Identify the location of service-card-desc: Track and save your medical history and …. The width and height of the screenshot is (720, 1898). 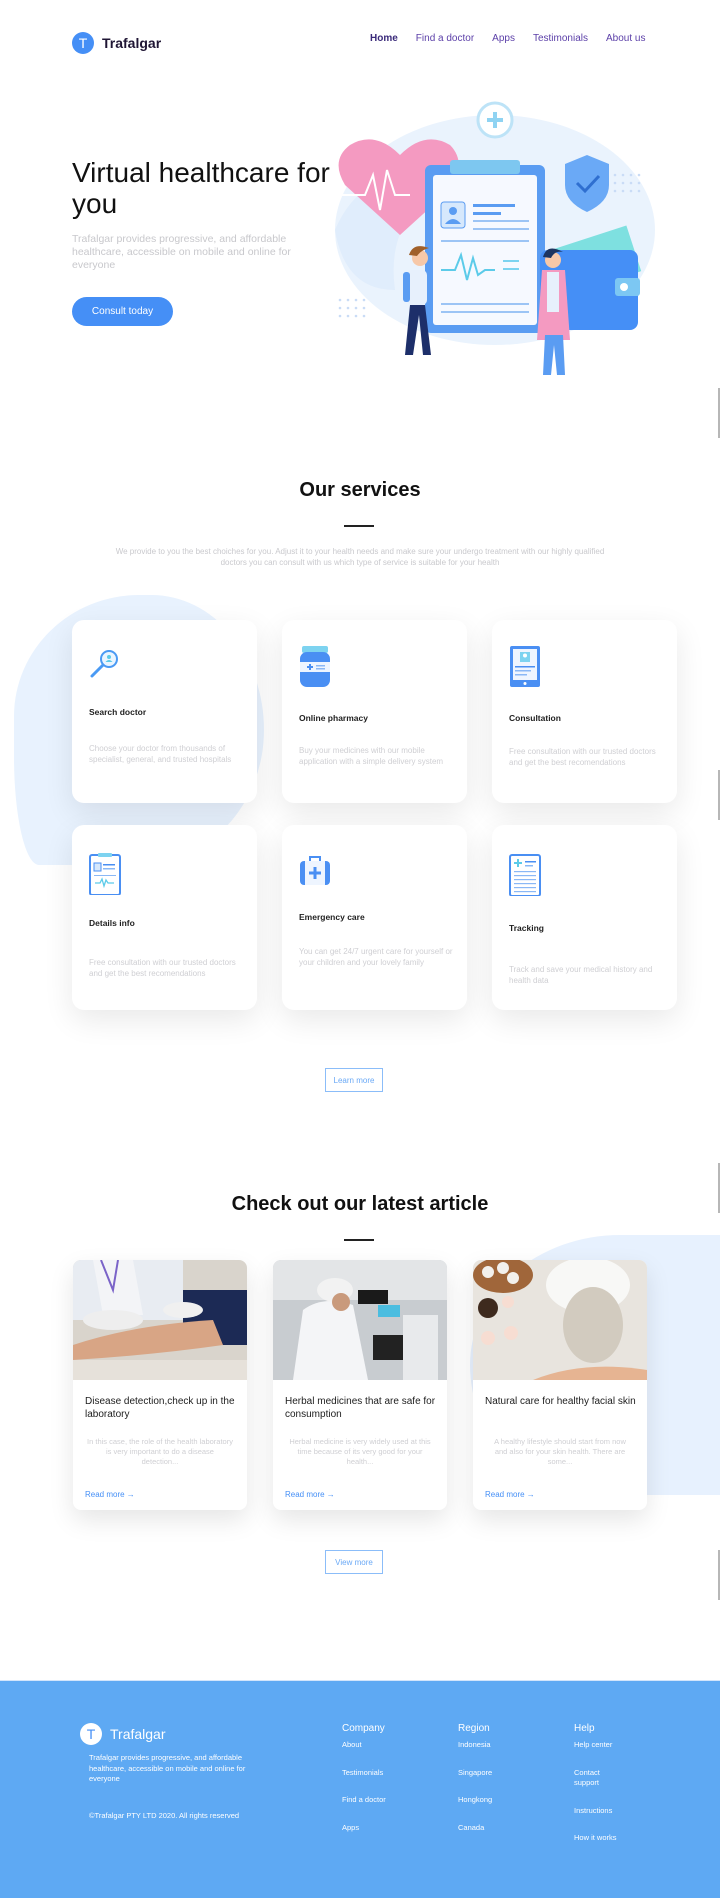
(581, 975).